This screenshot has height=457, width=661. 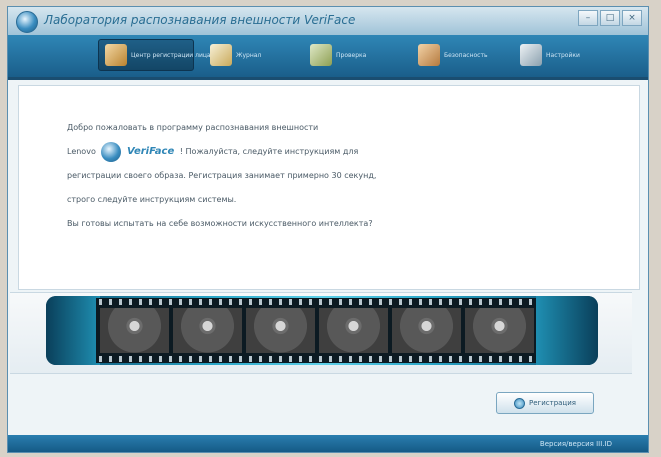 What do you see at coordinates (552, 403) in the screenshot?
I see `register-button-label: Регистрация` at bounding box center [552, 403].